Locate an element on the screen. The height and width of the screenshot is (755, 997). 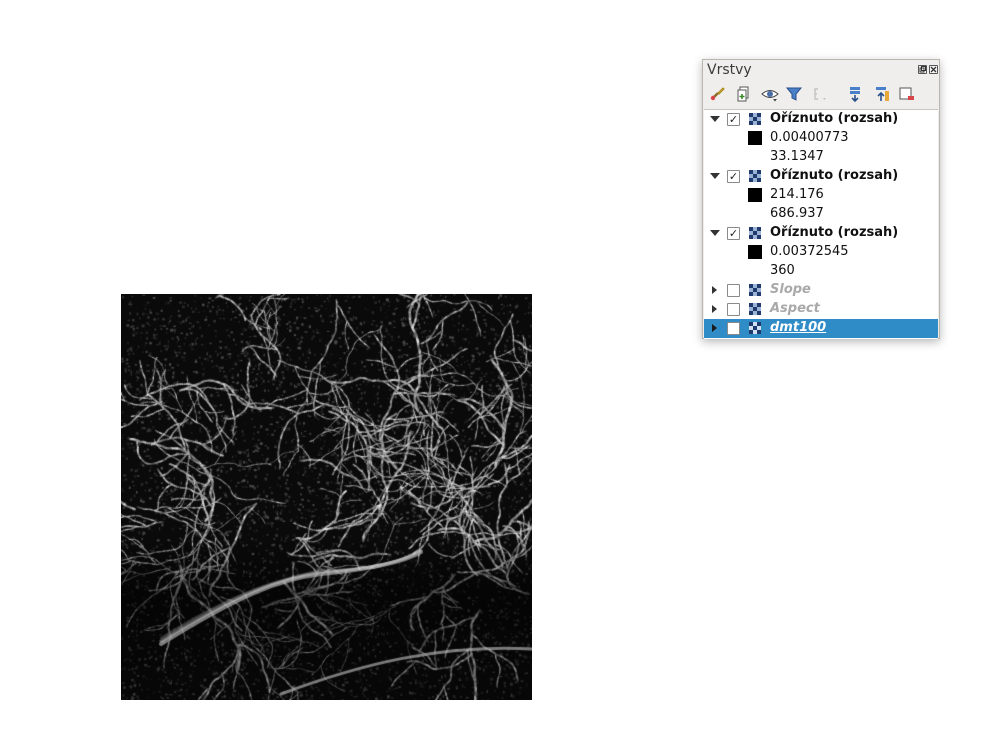
legend-row: 33.1347 is located at coordinates (821, 157).